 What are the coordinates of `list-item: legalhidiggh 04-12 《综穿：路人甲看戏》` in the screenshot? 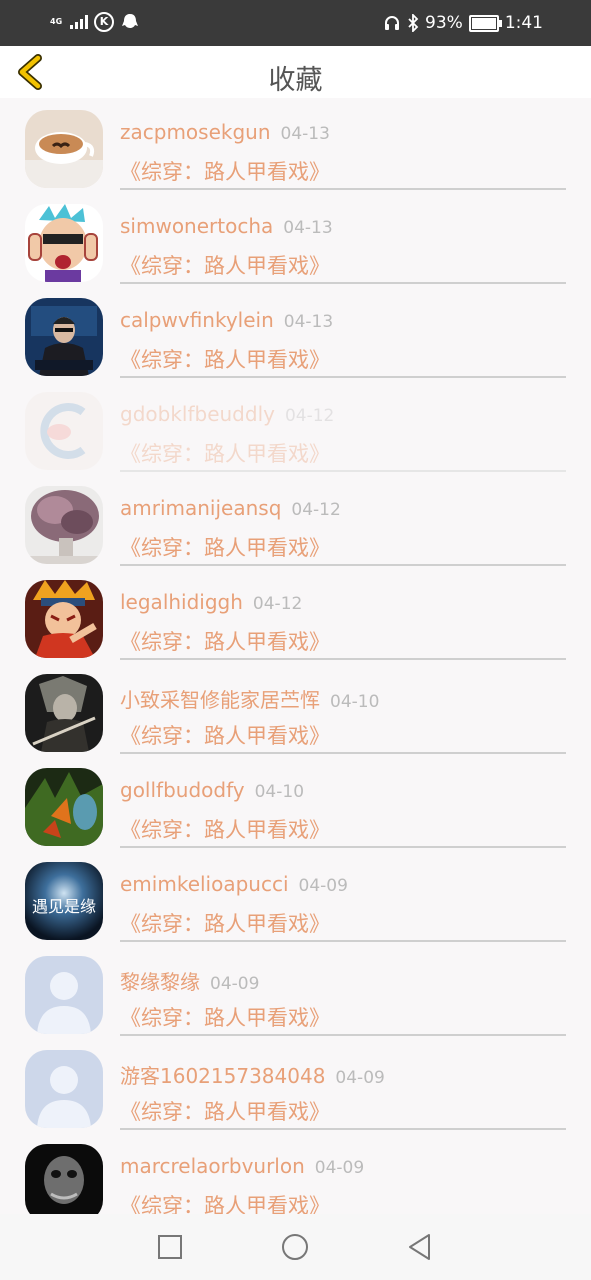 It's located at (295, 615).